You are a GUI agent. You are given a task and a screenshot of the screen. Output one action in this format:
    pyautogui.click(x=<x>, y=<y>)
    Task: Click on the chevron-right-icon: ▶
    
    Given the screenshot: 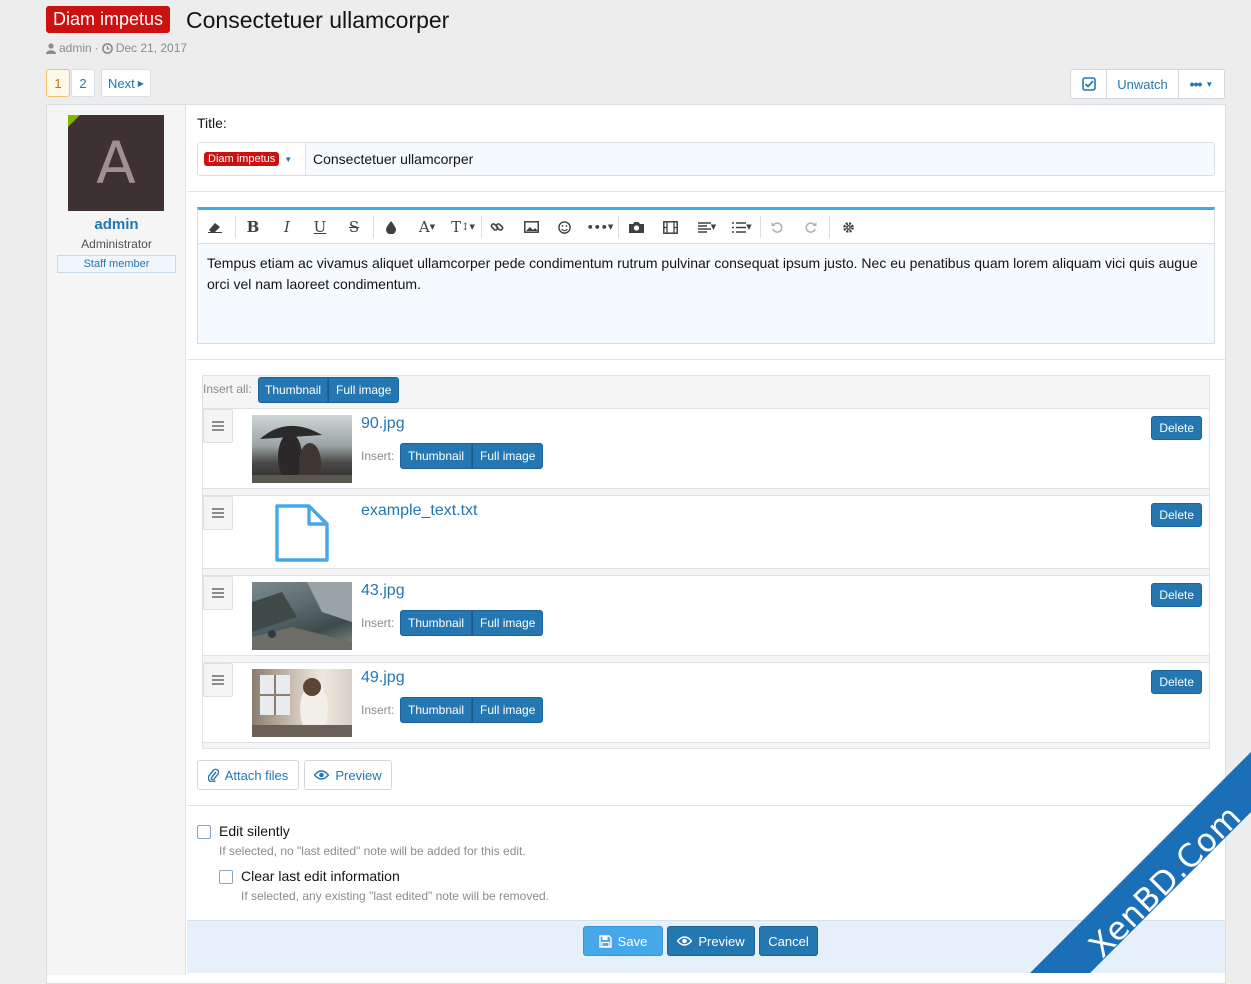 What is the action you would take?
    pyautogui.click(x=140, y=83)
    